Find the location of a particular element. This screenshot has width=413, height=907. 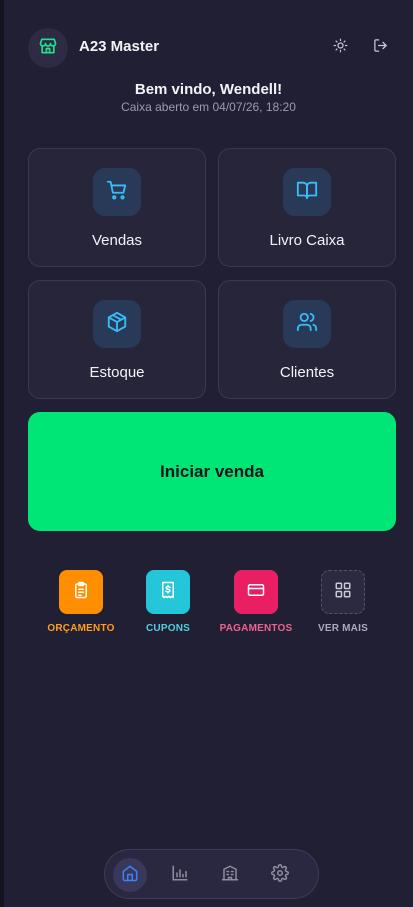

credit-card-icon is located at coordinates (256, 592).